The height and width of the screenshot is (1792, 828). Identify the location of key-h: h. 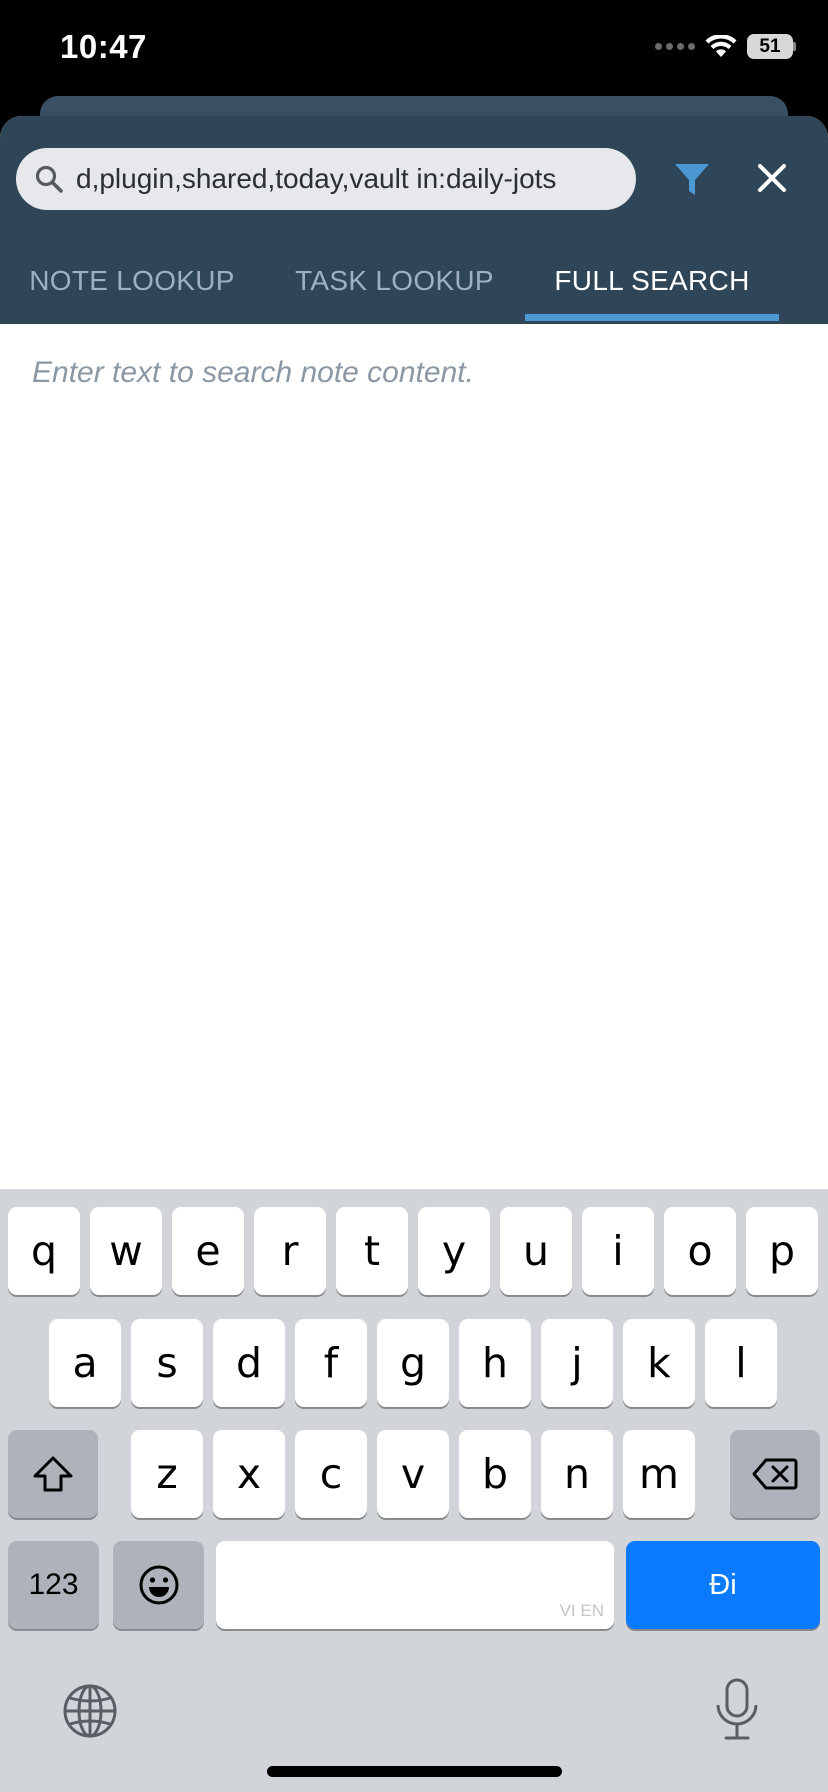
(495, 1363).